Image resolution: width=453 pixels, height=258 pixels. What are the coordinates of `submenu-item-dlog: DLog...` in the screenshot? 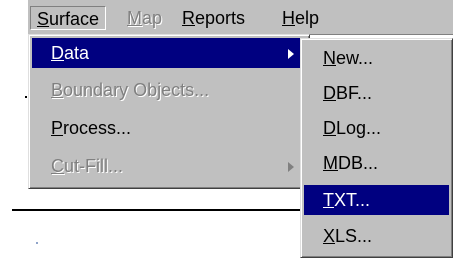 It's located at (376, 128).